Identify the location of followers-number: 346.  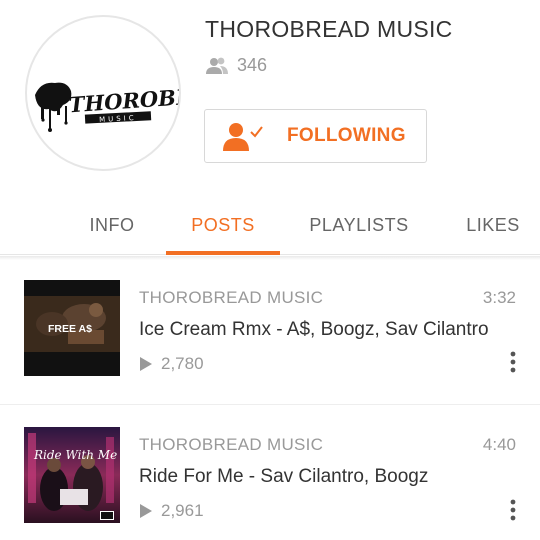
(252, 65).